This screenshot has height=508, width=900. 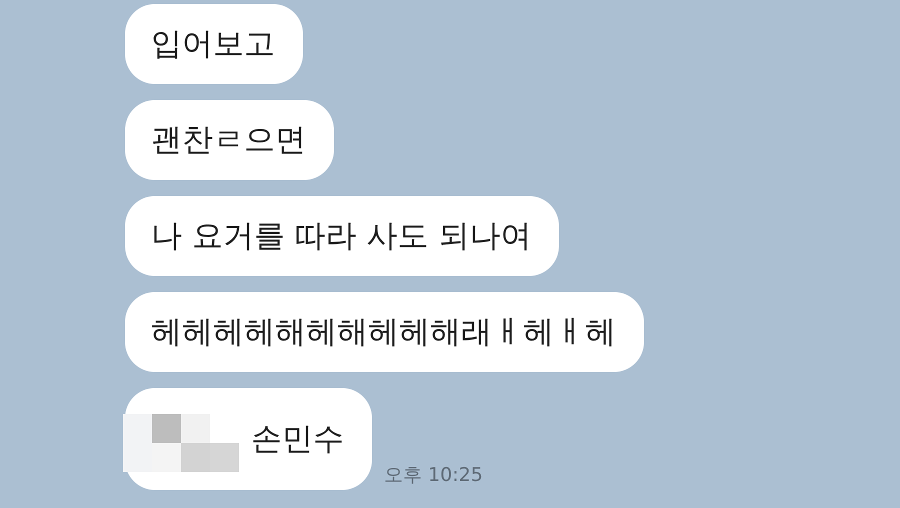 What do you see at coordinates (229, 140) in the screenshot?
I see `message-bubble: 괜찬ㄹ으면` at bounding box center [229, 140].